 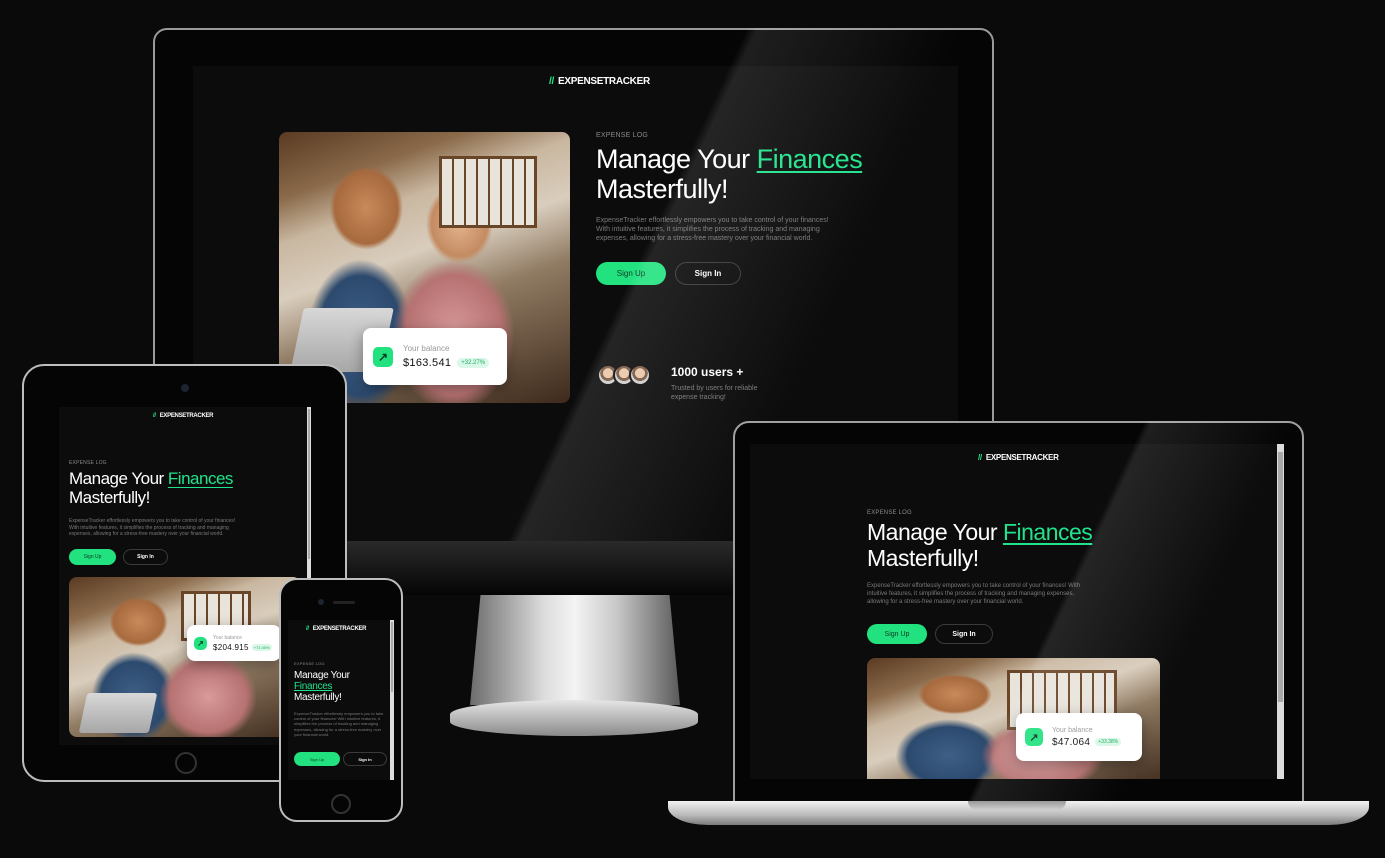 What do you see at coordinates (261, 647) in the screenshot?
I see `balance-change: +71.05%` at bounding box center [261, 647].